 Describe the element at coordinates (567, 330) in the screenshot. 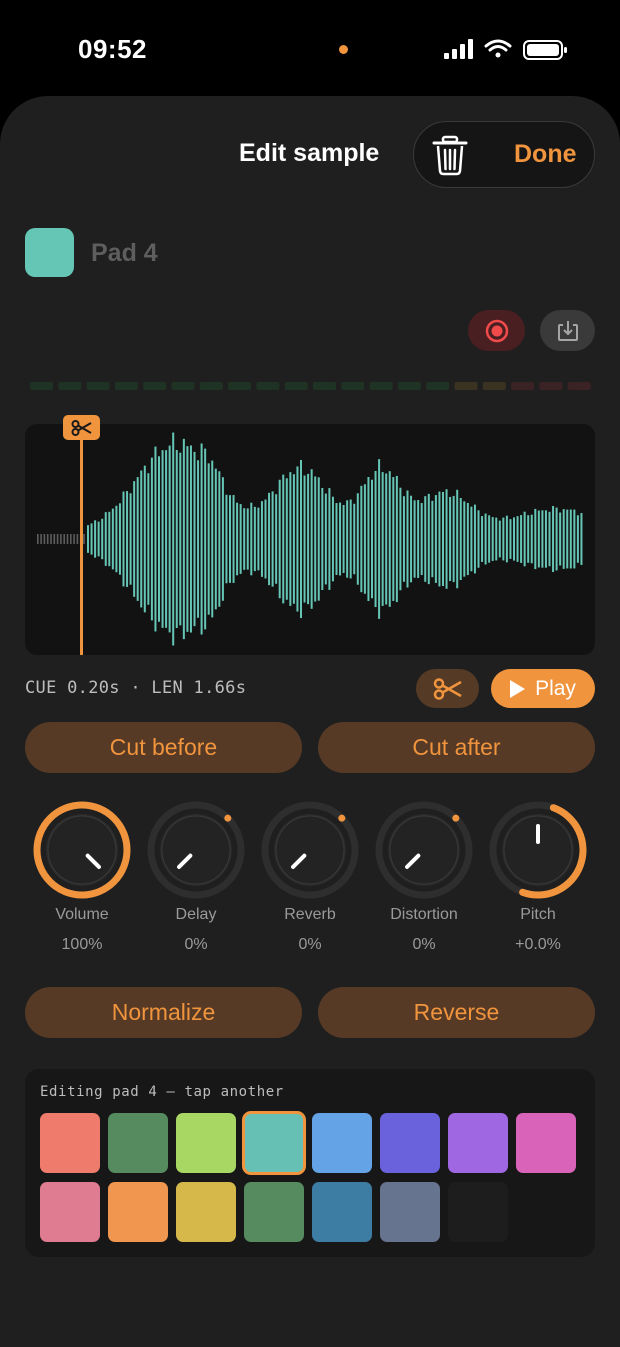

I see `import-button` at that location.